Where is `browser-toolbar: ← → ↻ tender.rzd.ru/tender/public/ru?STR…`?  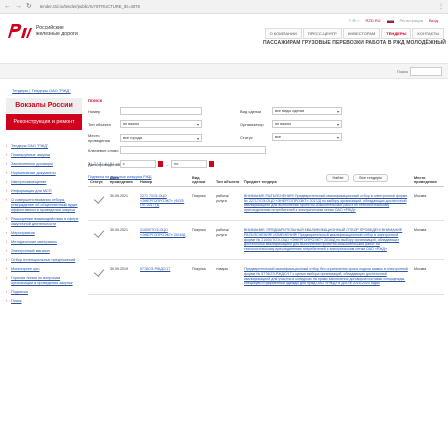
browser-toolbar: ← → ↻ tender.rzd.ru/tender/public/ru?STR… is located at coordinates (224, 7).